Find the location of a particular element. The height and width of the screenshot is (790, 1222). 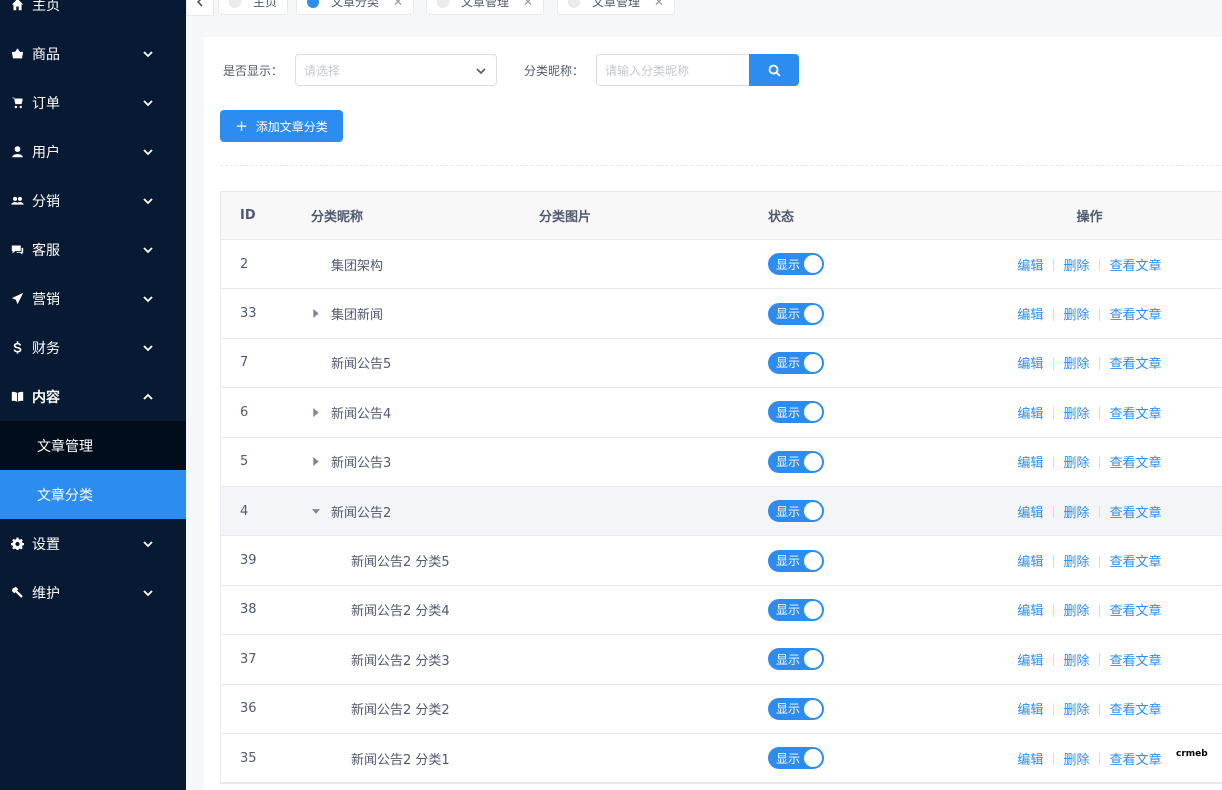

cell-name: 新闻公告2 分类3 is located at coordinates (425, 659).